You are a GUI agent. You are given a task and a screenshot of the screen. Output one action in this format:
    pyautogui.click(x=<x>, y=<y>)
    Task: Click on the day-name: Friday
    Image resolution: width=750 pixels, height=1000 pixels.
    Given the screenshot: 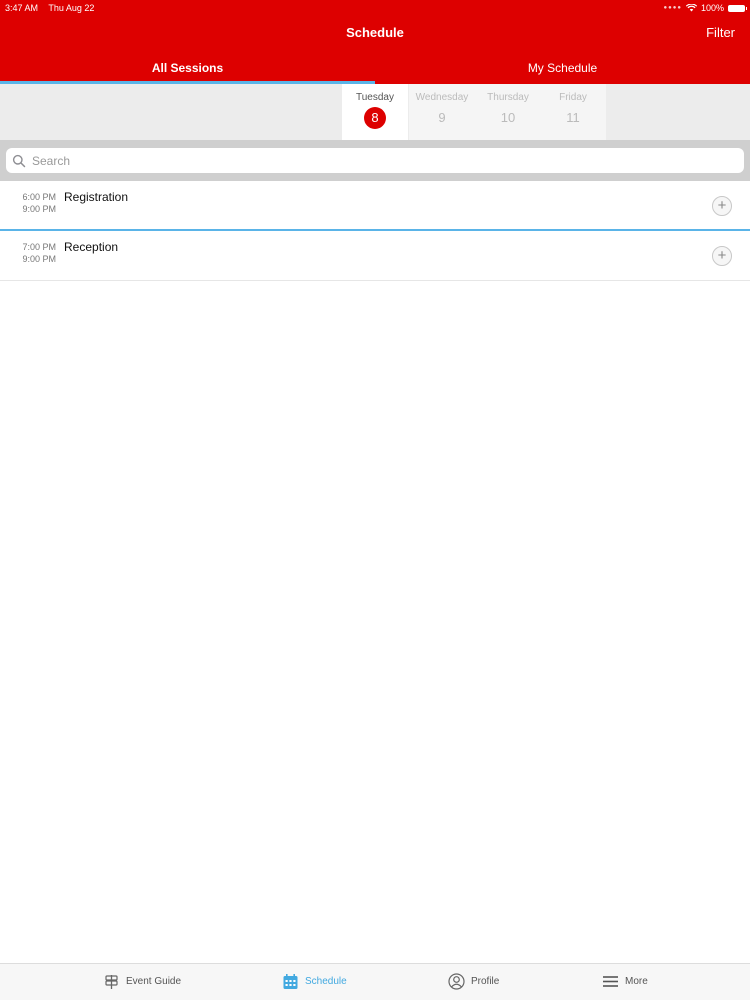 What is the action you would take?
    pyautogui.click(x=573, y=97)
    